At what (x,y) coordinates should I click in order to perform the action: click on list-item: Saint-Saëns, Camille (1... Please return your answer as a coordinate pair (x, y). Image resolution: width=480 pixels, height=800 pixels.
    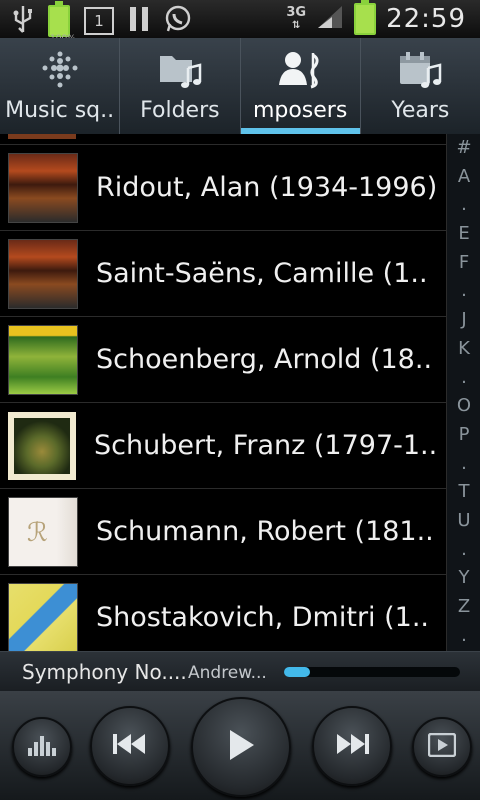
    Looking at the image, I should click on (223, 274).